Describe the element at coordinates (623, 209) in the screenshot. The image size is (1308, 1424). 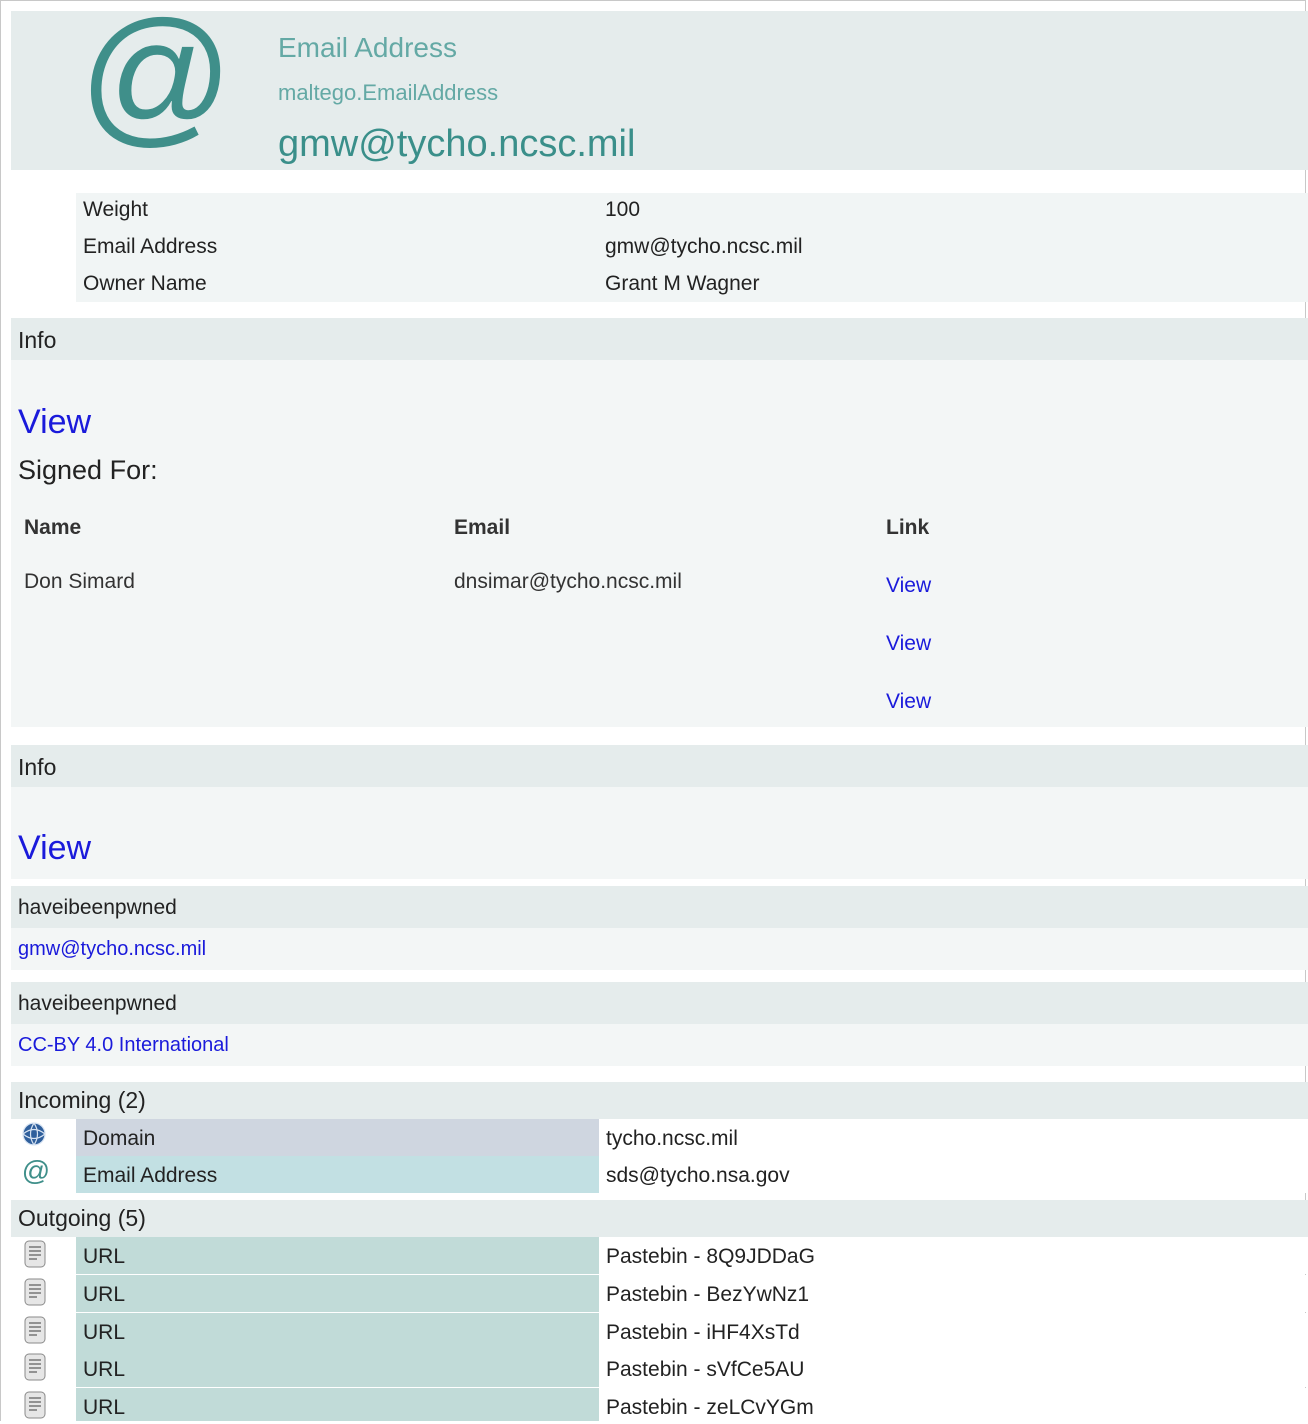
I see `property-value: 100` at that location.